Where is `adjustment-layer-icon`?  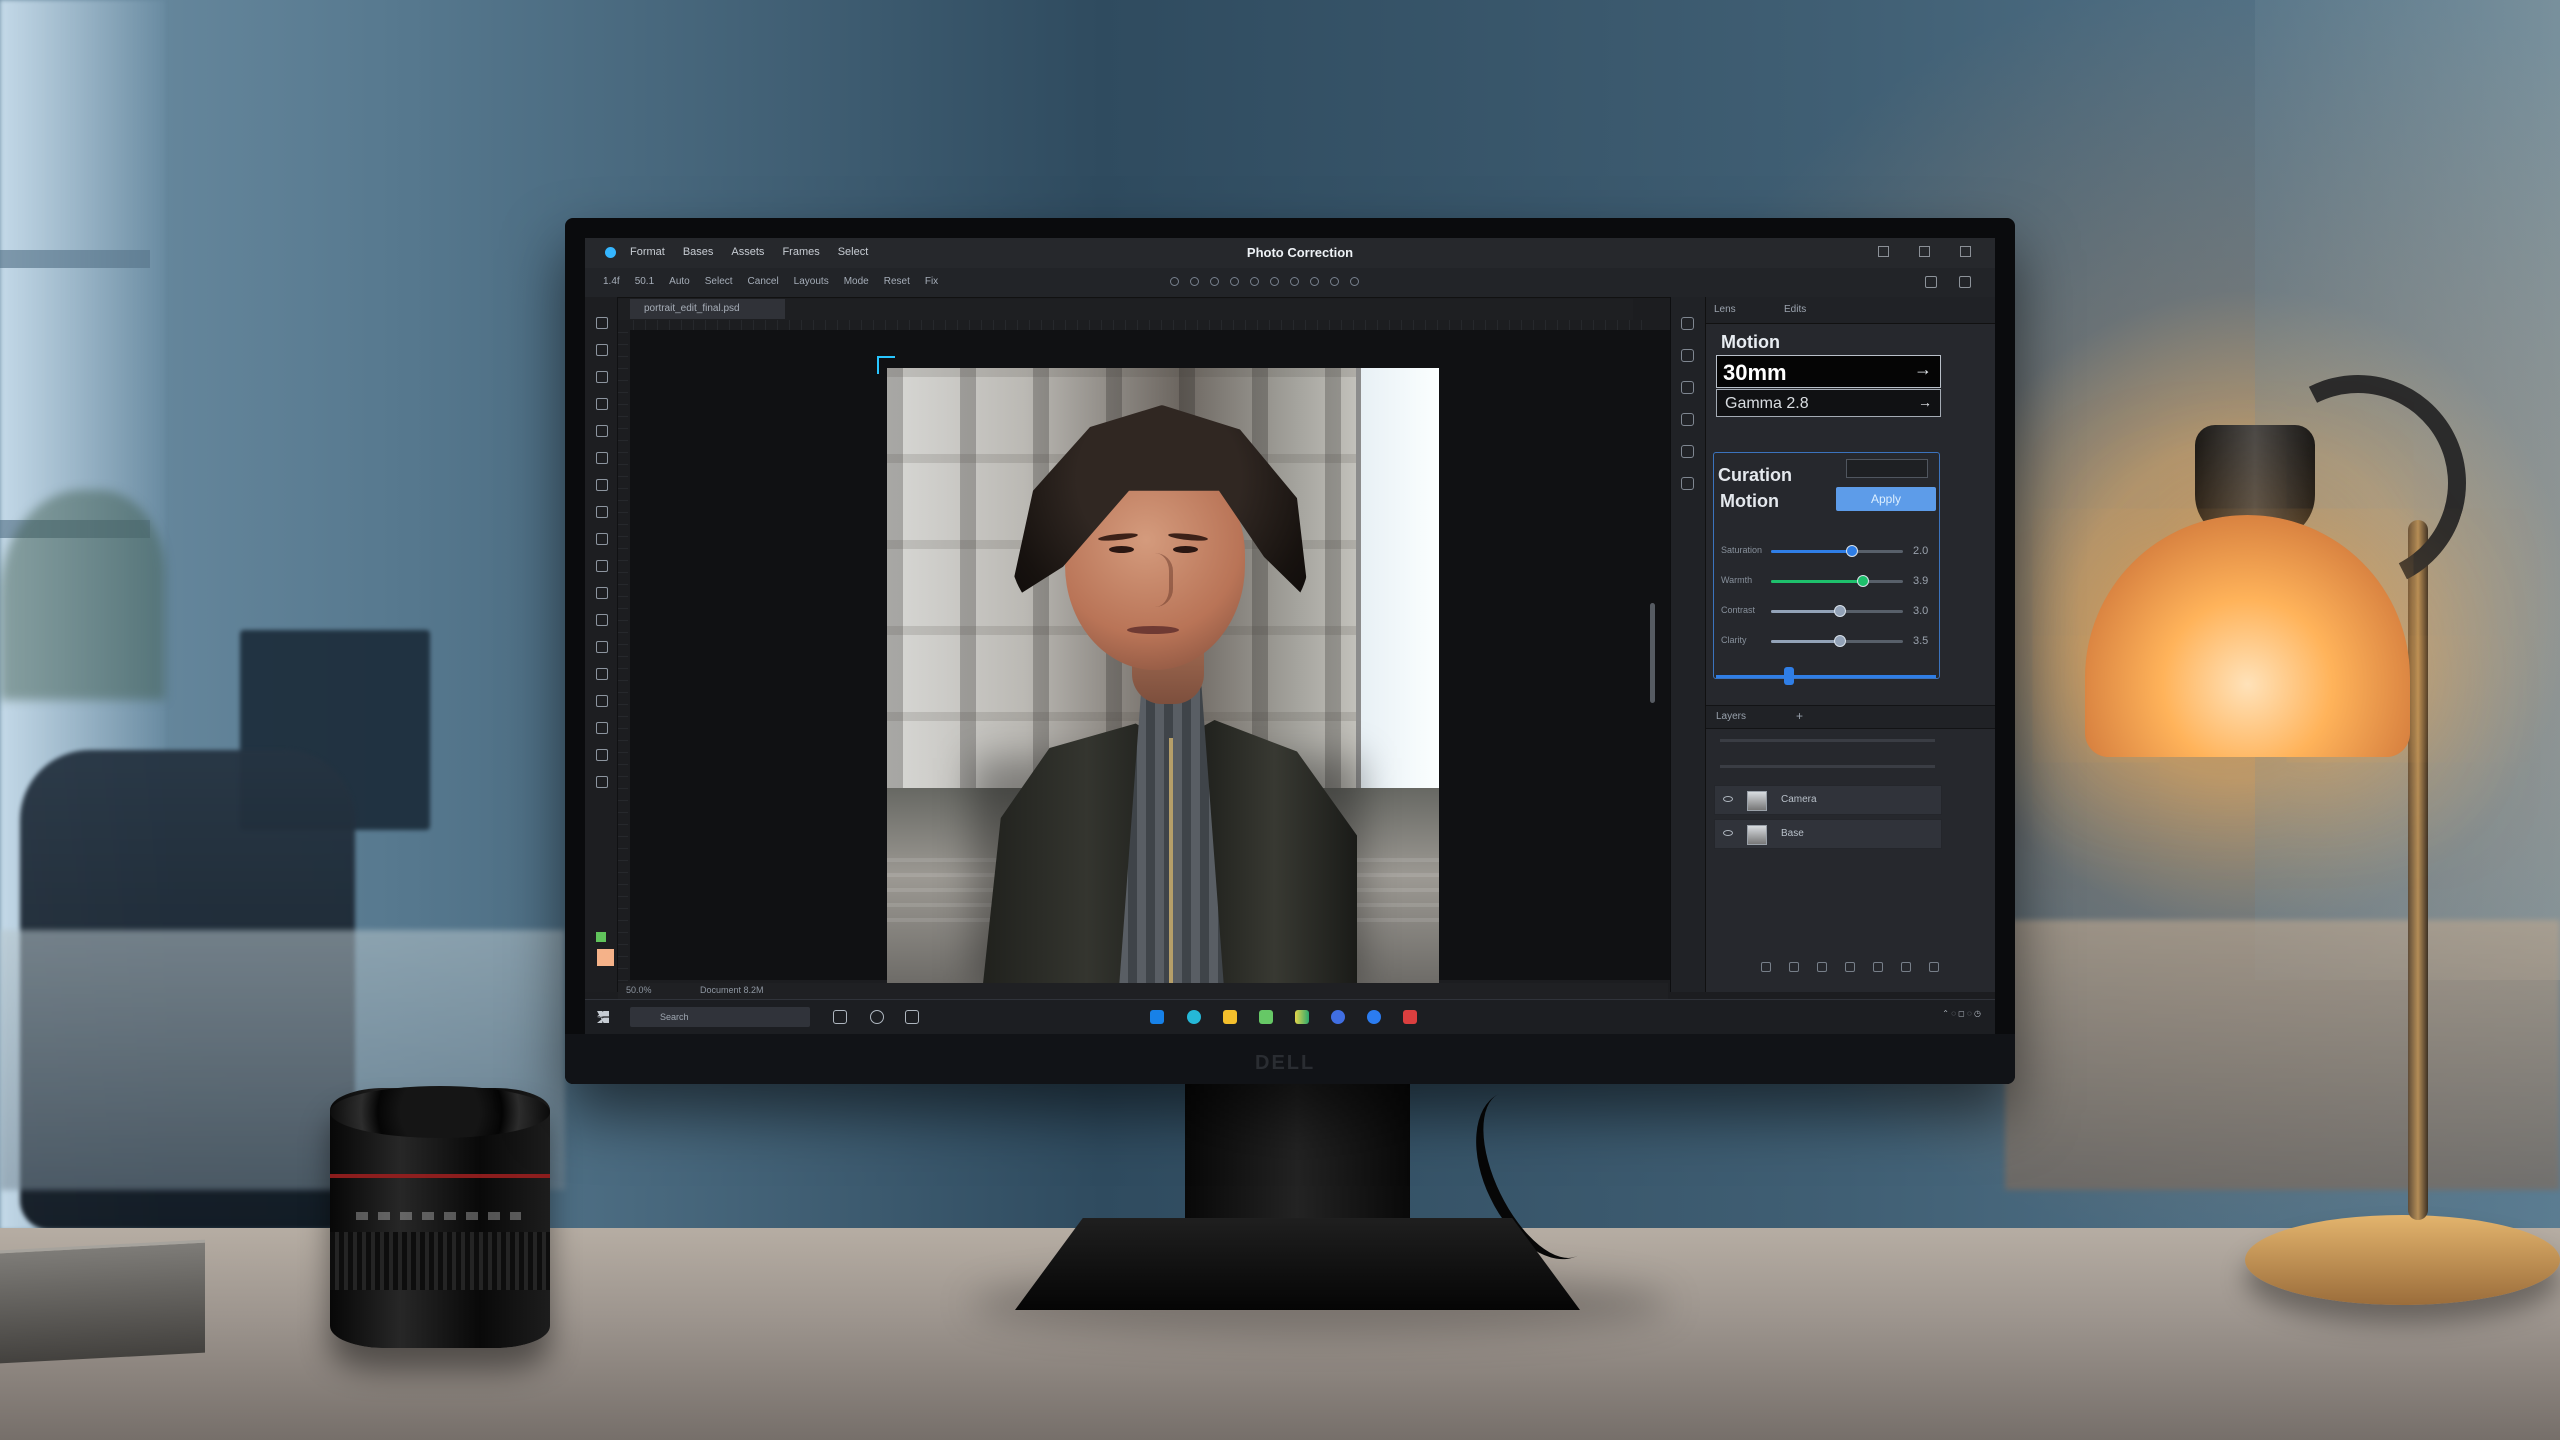
adjustment-layer-icon is located at coordinates (1850, 967).